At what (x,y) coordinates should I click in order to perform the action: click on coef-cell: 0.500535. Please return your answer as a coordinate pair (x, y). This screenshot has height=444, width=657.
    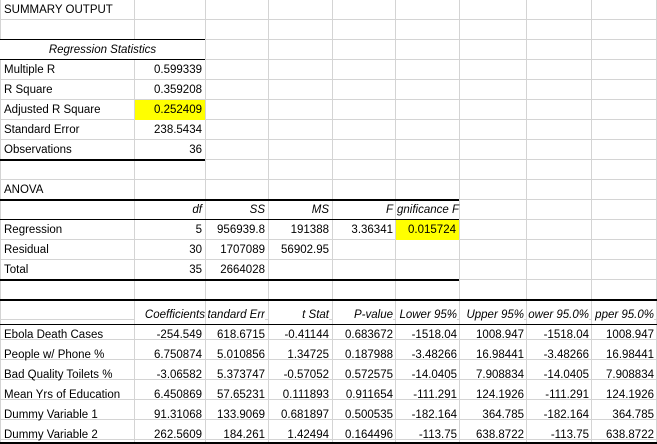
    Looking at the image, I should click on (363, 415).